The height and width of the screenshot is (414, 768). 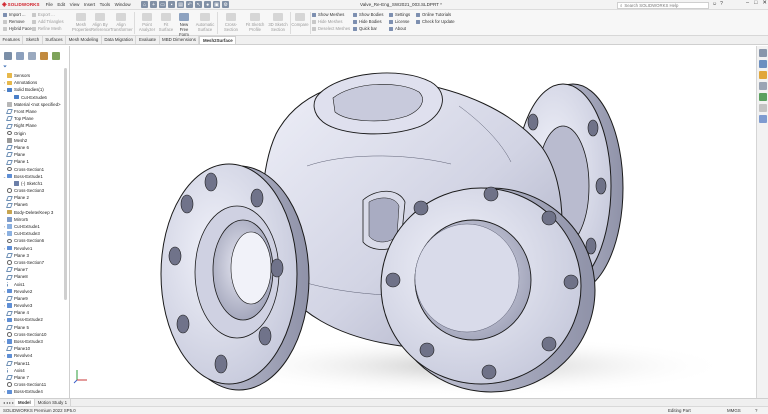 I want to click on add-triangles-button: Add Triangles, so click(x=48, y=21).